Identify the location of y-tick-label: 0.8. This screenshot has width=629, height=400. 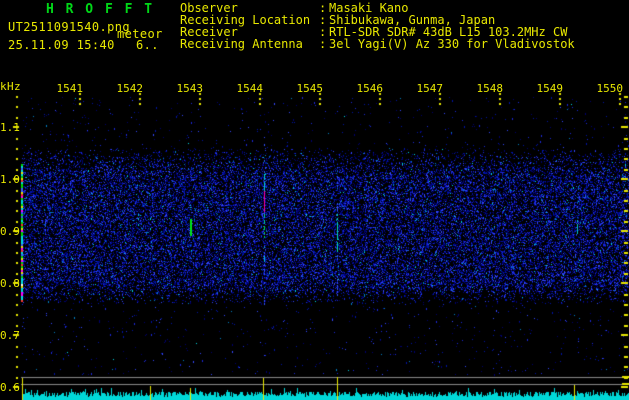
(10, 283).